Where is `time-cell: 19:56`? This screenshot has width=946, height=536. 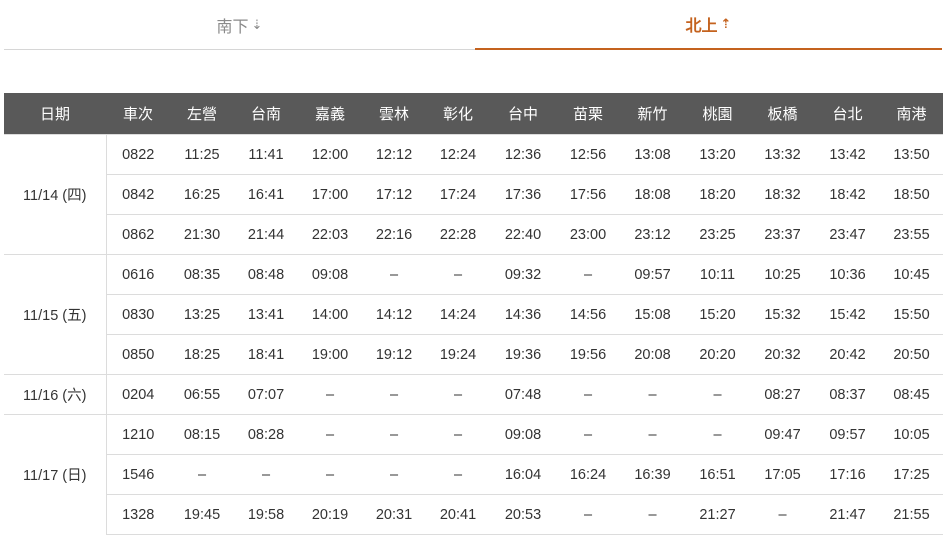
time-cell: 19:56 is located at coordinates (588, 354).